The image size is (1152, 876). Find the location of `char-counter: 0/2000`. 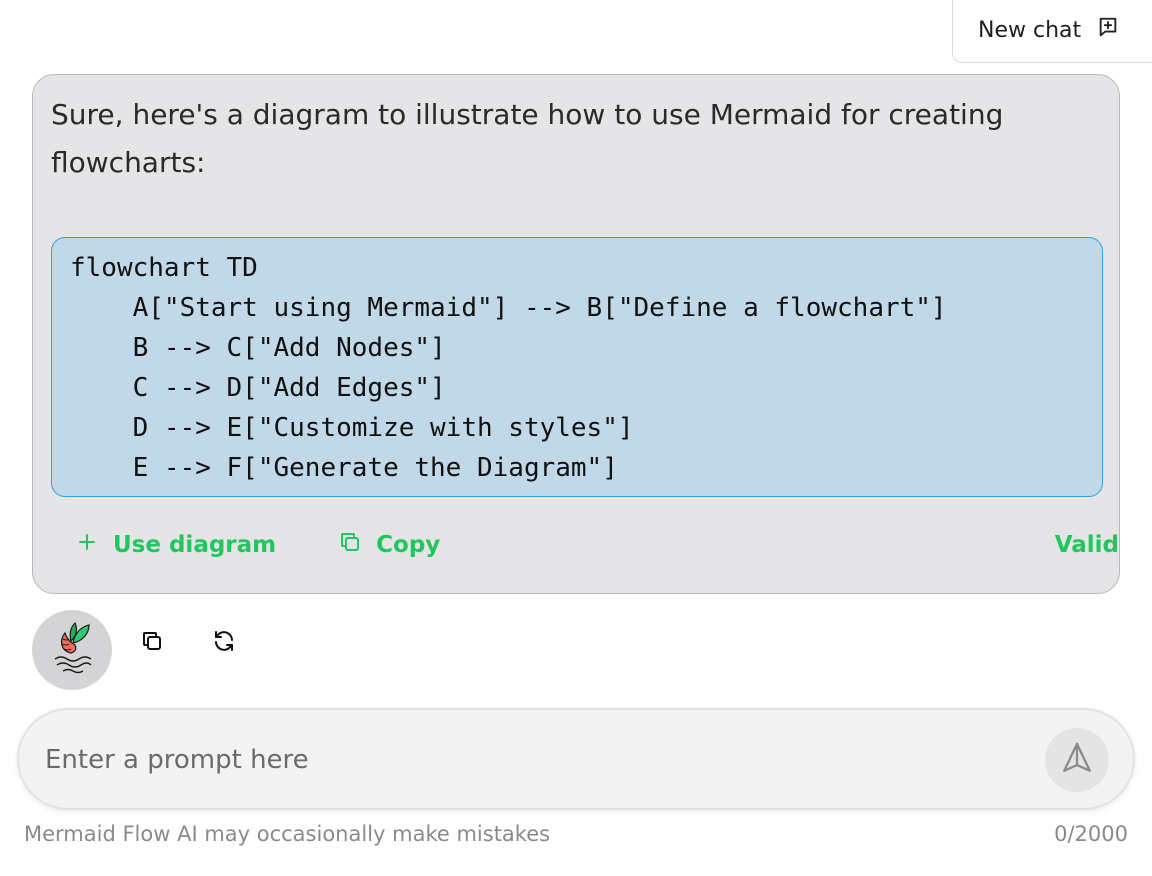

char-counter: 0/2000 is located at coordinates (1091, 834).